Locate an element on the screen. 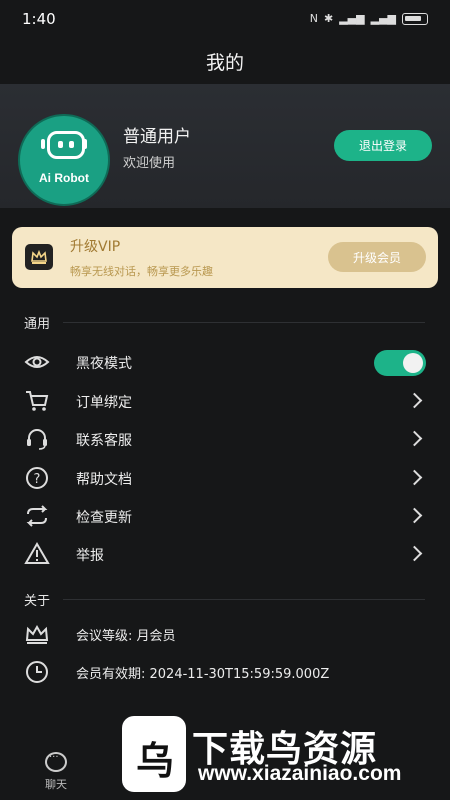 Image resolution: width=450 pixels, height=800 pixels. battery-icon is located at coordinates (415, 18).